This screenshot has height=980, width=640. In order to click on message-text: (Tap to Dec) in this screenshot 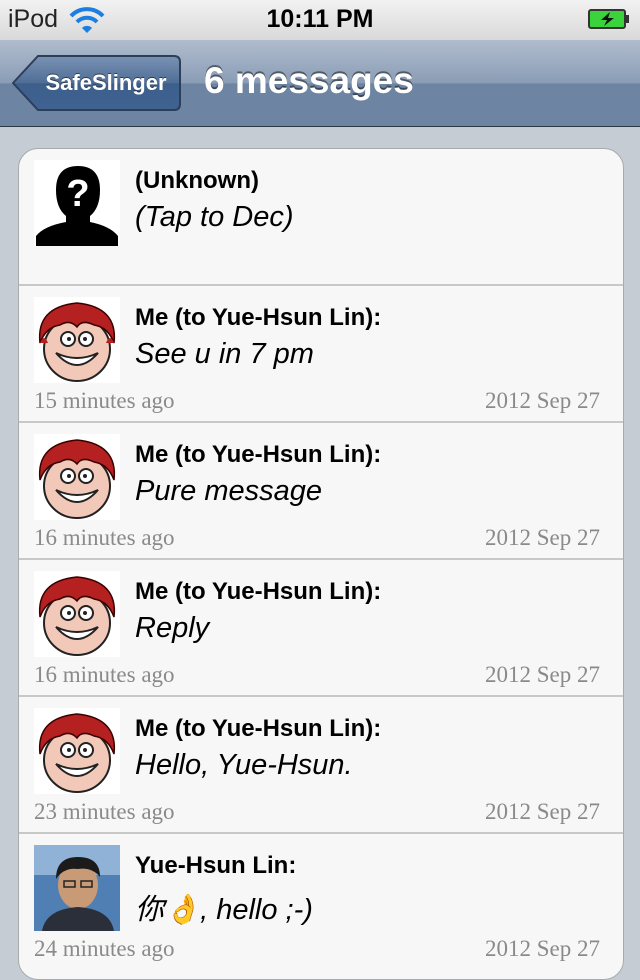, I will do `click(214, 217)`.